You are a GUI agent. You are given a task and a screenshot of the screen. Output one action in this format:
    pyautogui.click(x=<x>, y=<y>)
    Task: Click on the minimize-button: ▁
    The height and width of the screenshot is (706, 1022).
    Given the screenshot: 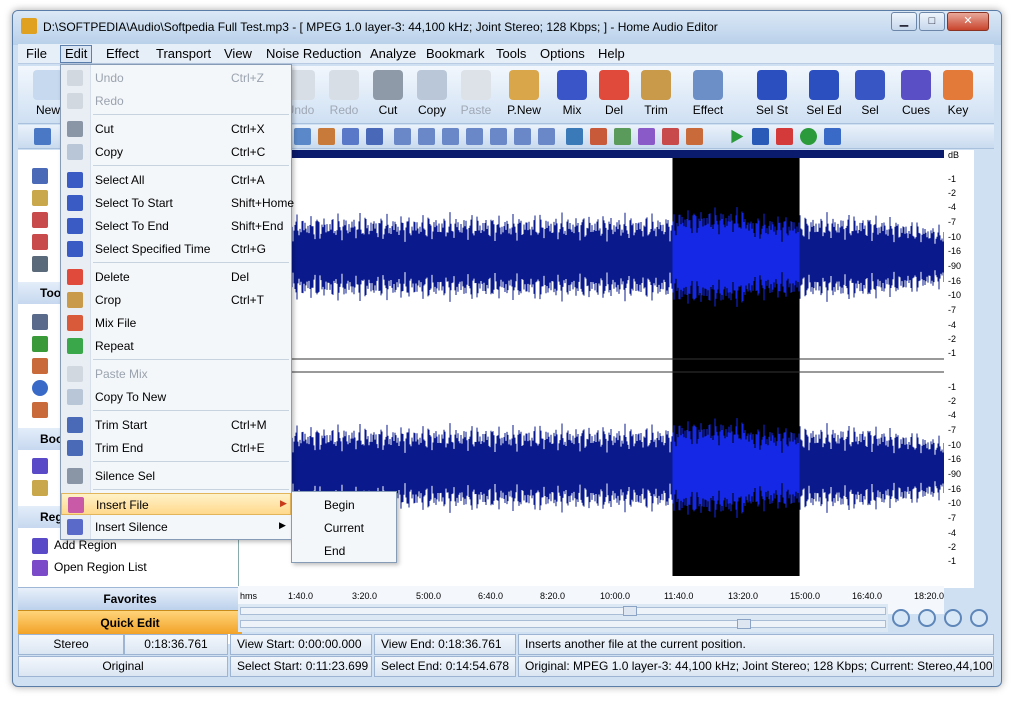 What is the action you would take?
    pyautogui.click(x=904, y=21)
    